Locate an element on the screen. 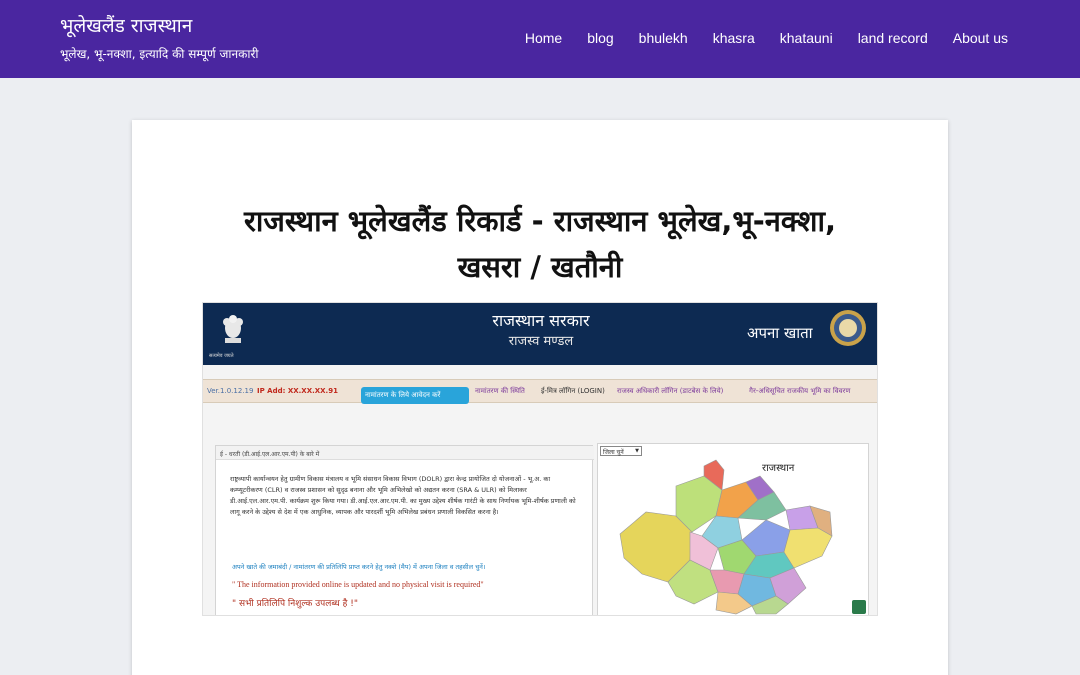 This screenshot has height=675, width=1080. free-copy-note: " सभी प्रतिलिपि निशुल्क उपलब्ध है !" is located at coordinates (295, 604).